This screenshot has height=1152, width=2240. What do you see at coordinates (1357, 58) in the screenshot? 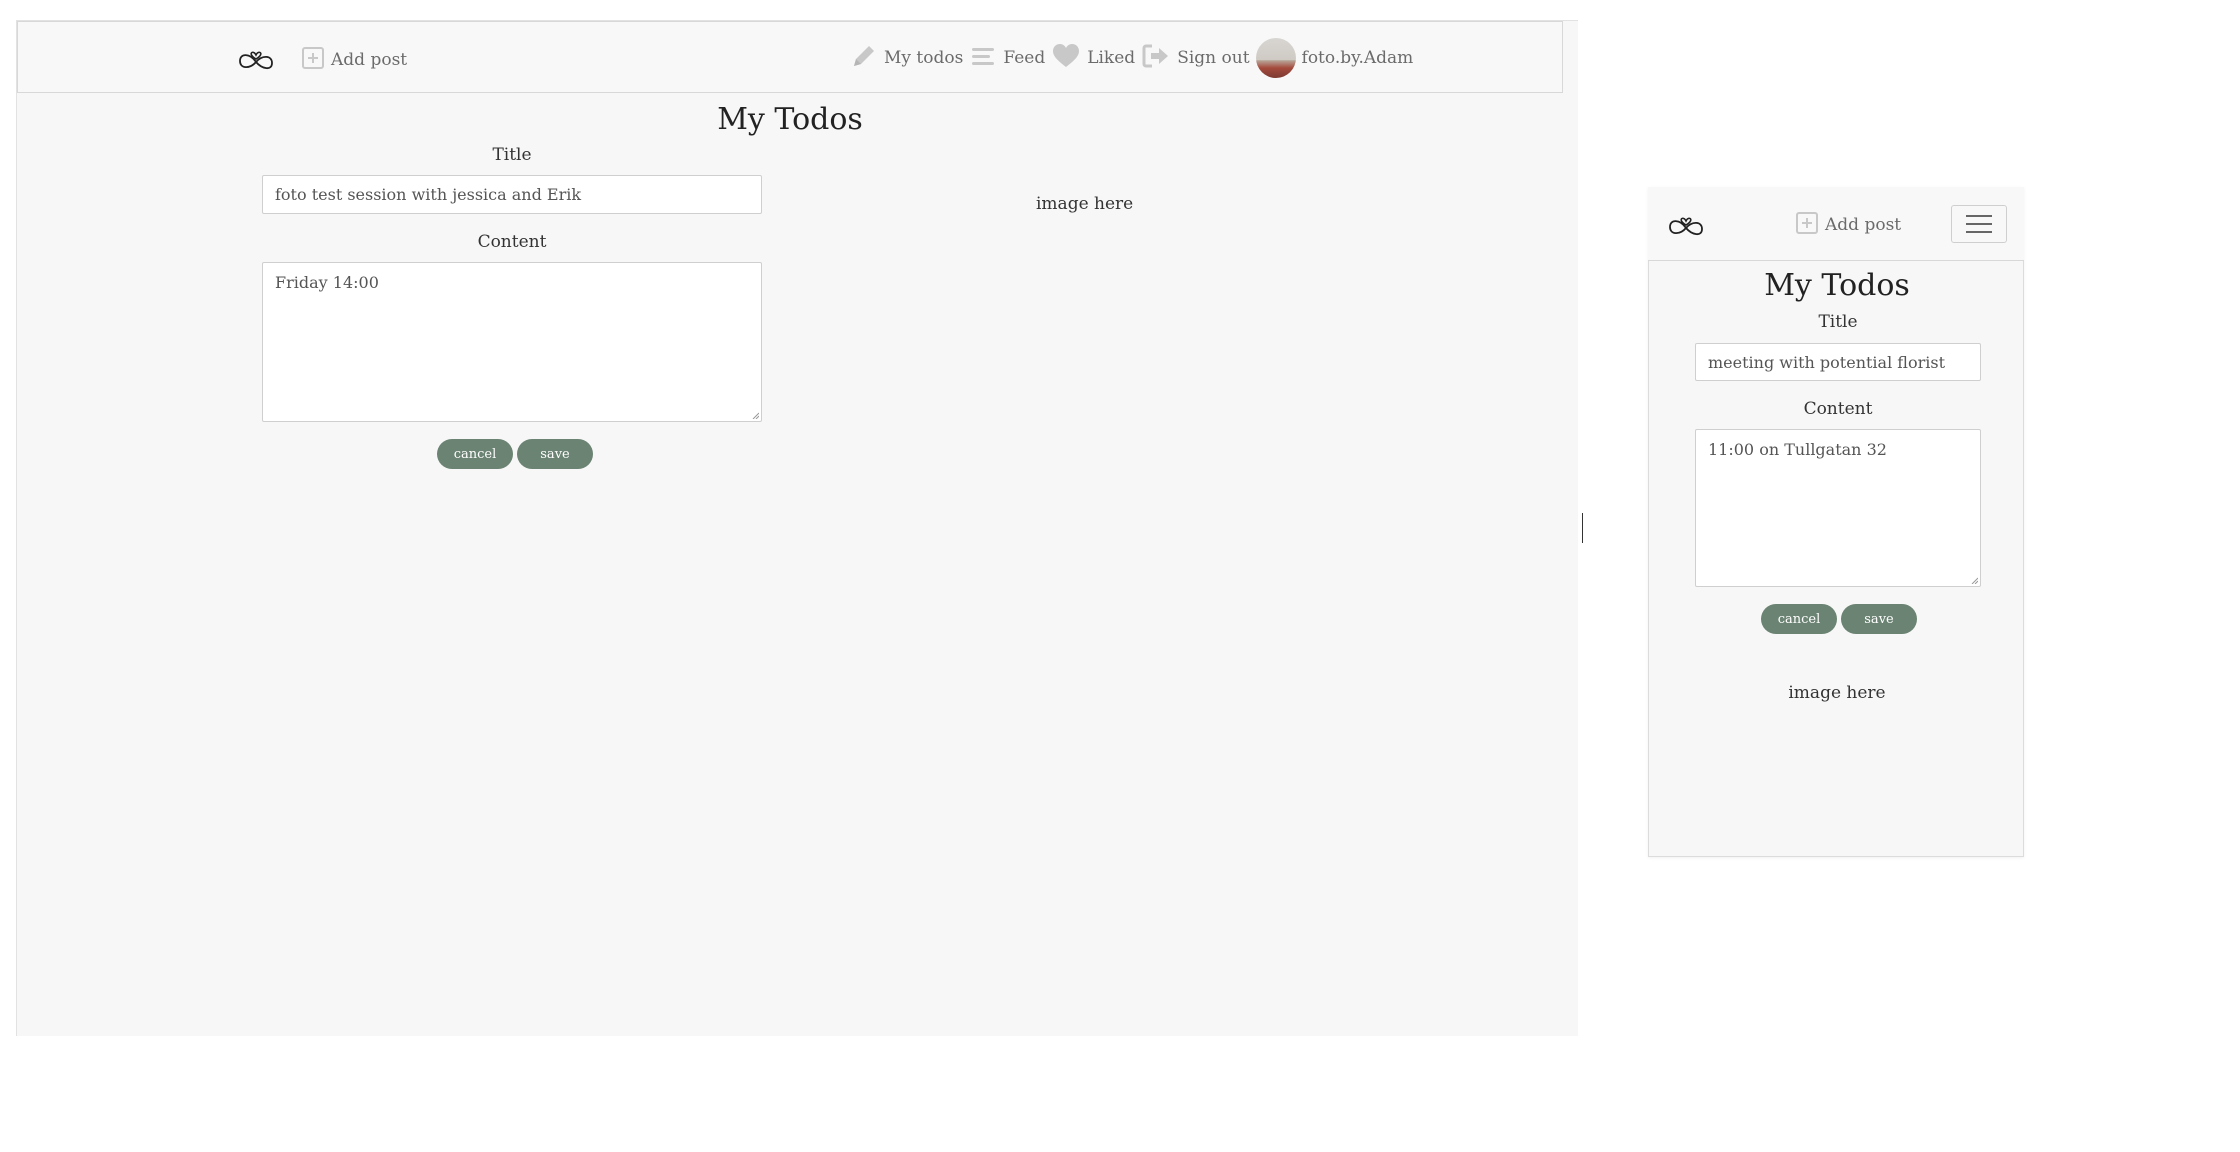
I see `username-label: foto.by.Adam` at bounding box center [1357, 58].